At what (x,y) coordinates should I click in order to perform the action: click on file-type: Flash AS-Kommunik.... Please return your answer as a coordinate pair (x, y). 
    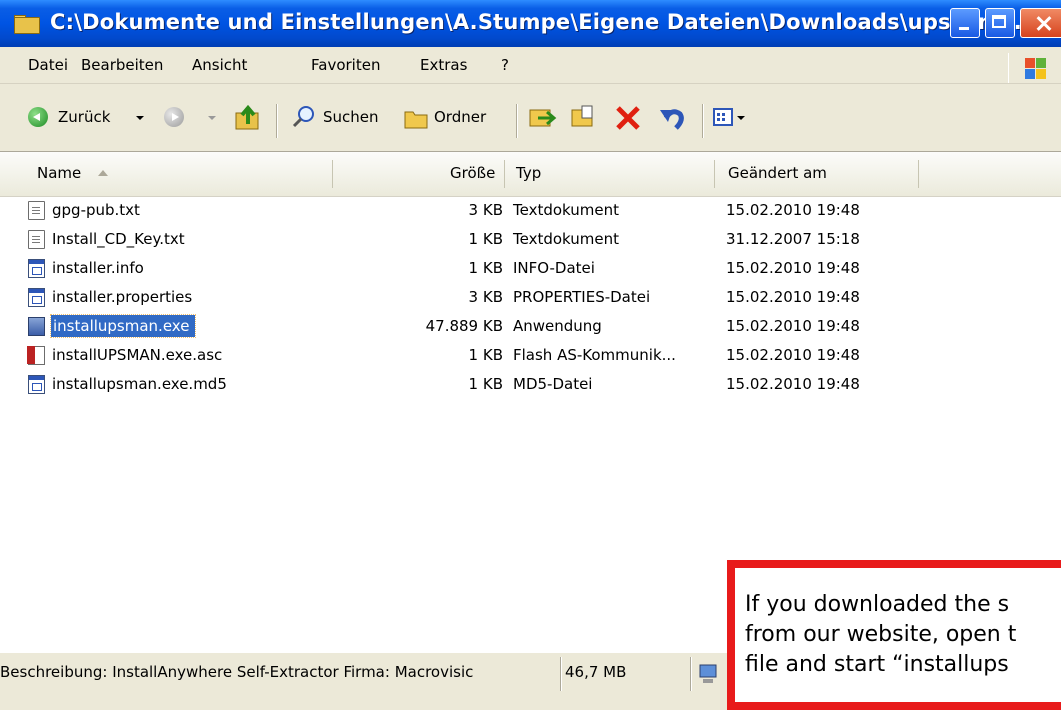
    Looking at the image, I should click on (594, 355).